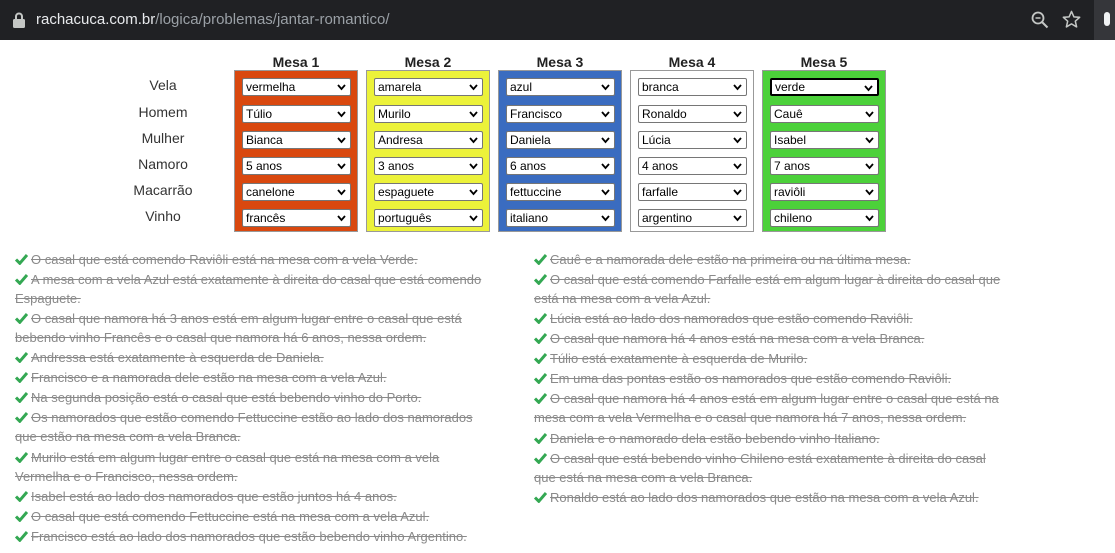 The image size is (1115, 553). I want to click on mesa-3-homem-select: Francisco, so click(560, 114).